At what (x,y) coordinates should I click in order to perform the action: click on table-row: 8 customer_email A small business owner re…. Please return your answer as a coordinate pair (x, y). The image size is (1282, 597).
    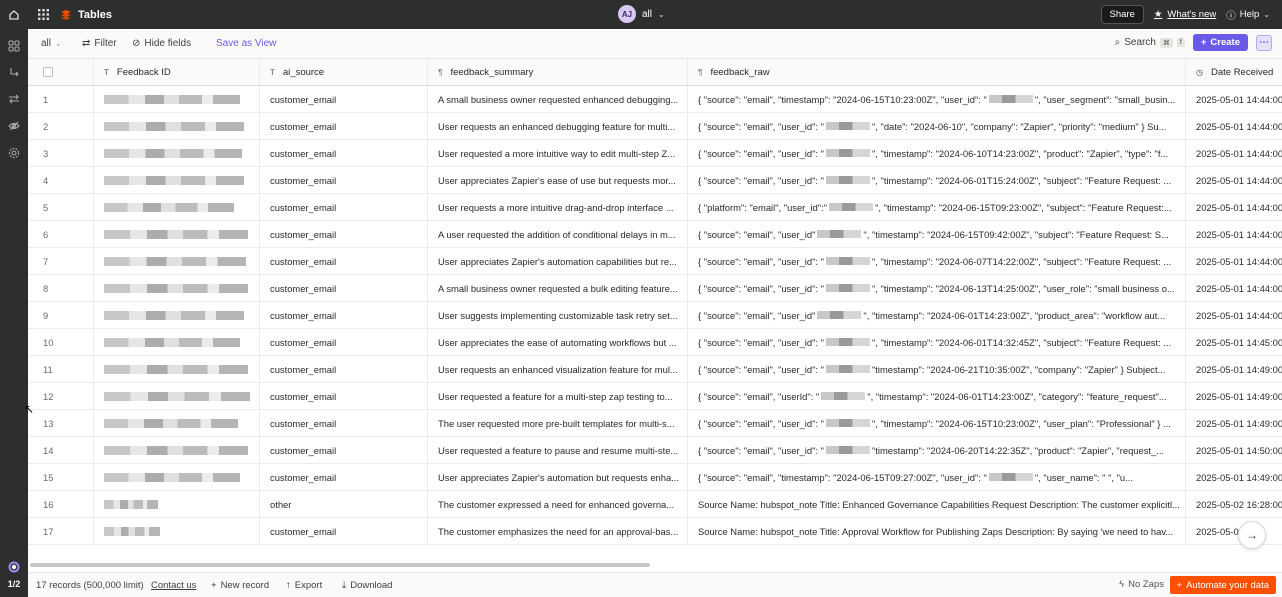
    Looking at the image, I should click on (655, 288).